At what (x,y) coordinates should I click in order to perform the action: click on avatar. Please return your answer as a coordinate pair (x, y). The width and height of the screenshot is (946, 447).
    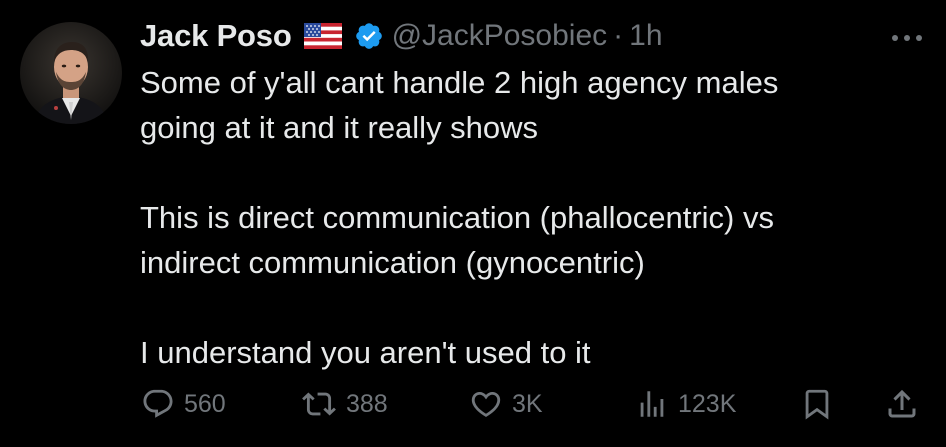
    Looking at the image, I should click on (71, 73).